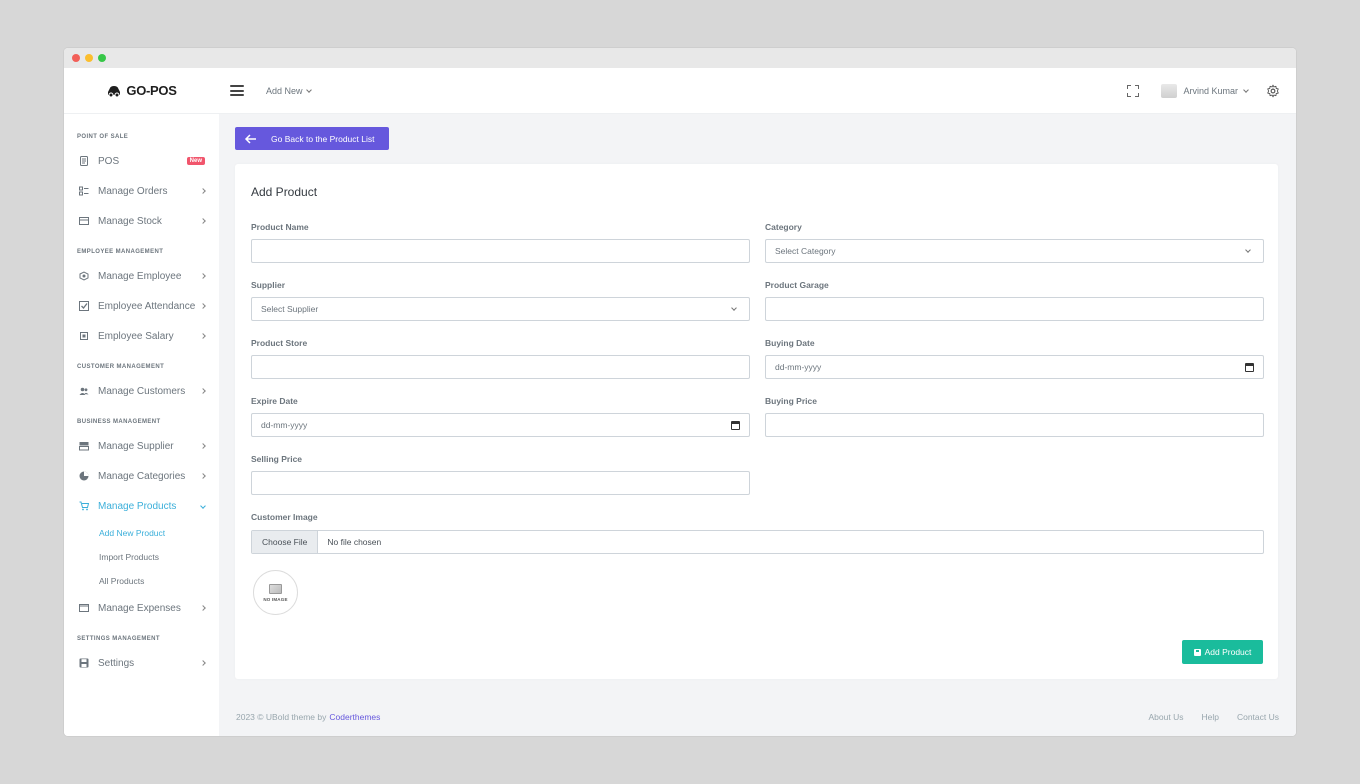 This screenshot has height=784, width=1360. What do you see at coordinates (284, 192) in the screenshot?
I see `card-title: Add Product` at bounding box center [284, 192].